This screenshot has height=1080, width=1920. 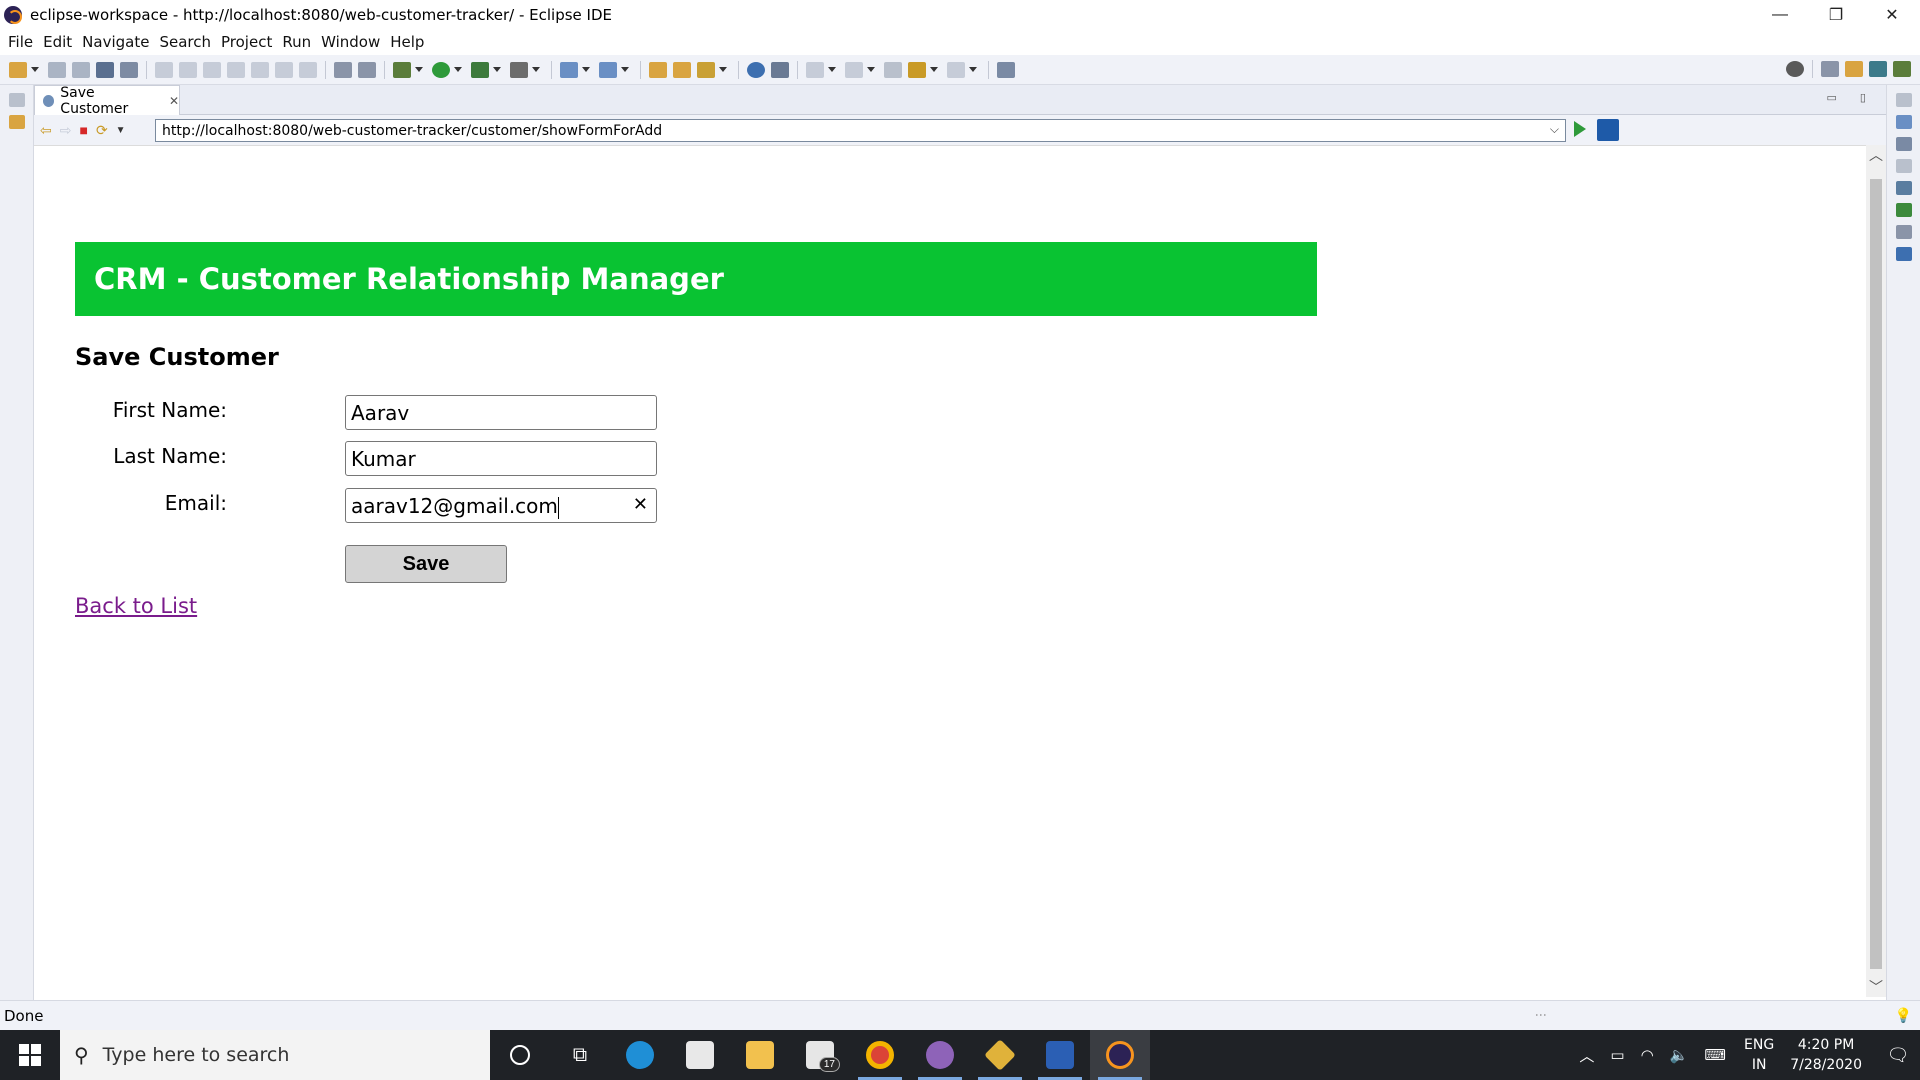 I want to click on taskbar-git, so click(x=1000, y=1055).